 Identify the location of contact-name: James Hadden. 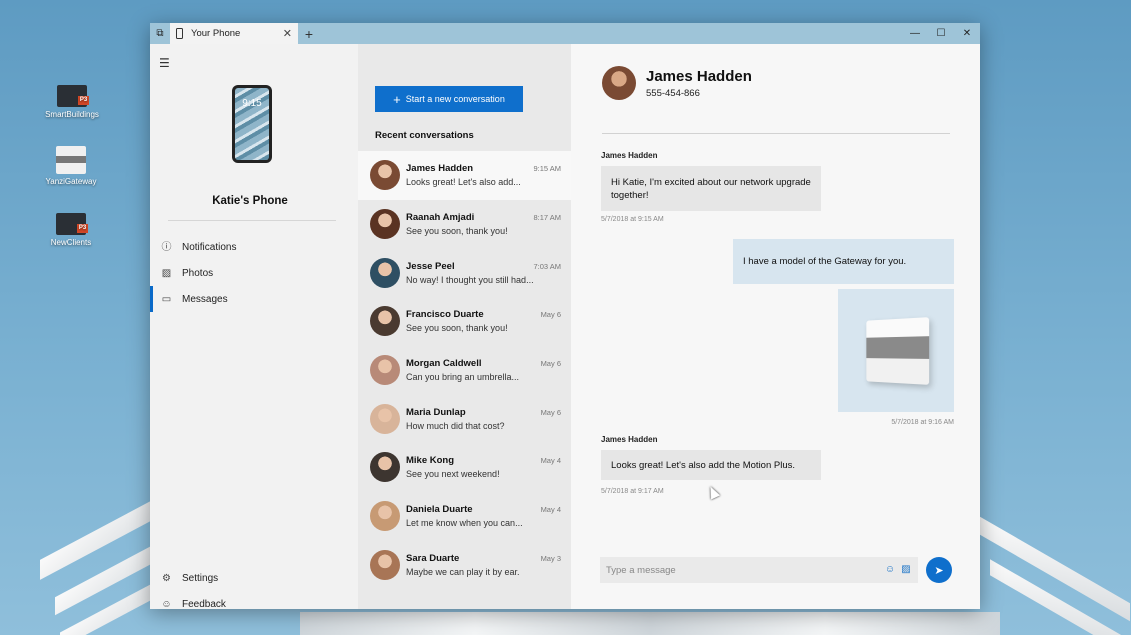
(699, 76).